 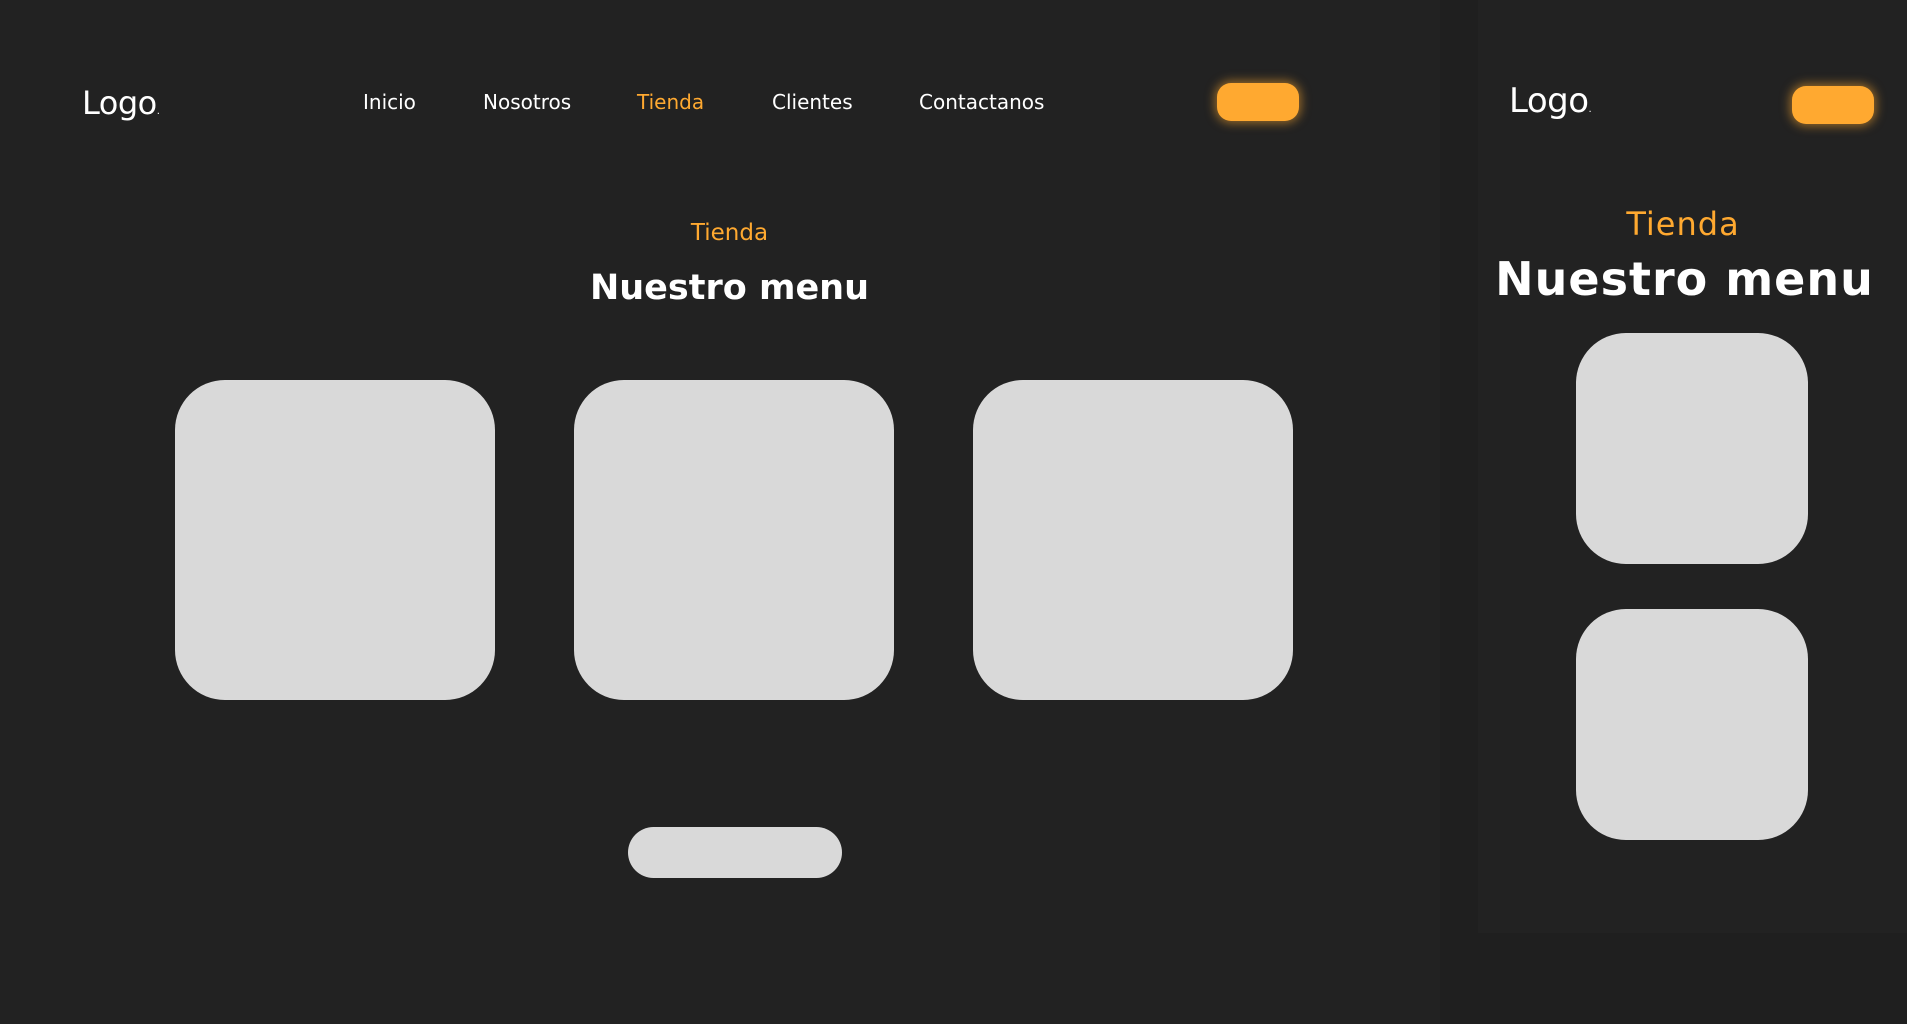 What do you see at coordinates (1258, 102) in the screenshot?
I see `desktop-cta-button` at bounding box center [1258, 102].